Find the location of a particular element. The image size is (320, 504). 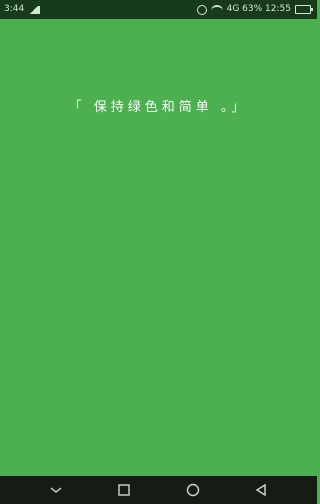

battery-icon is located at coordinates (304, 9).